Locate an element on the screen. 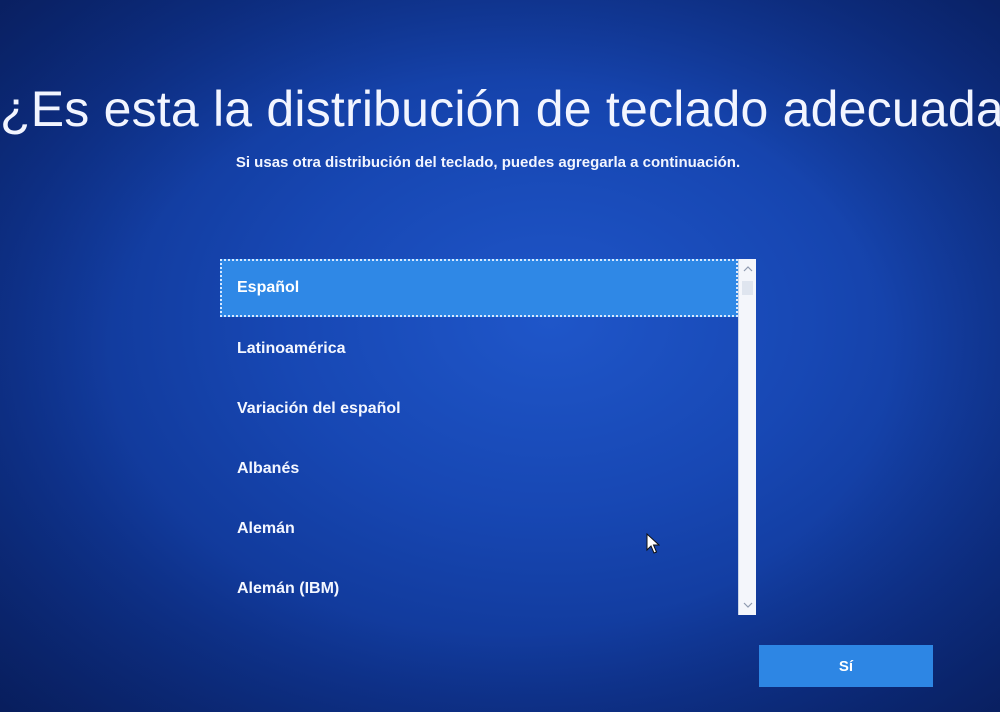 This screenshot has width=1000, height=712. list-item-label: Albanés is located at coordinates (268, 468).